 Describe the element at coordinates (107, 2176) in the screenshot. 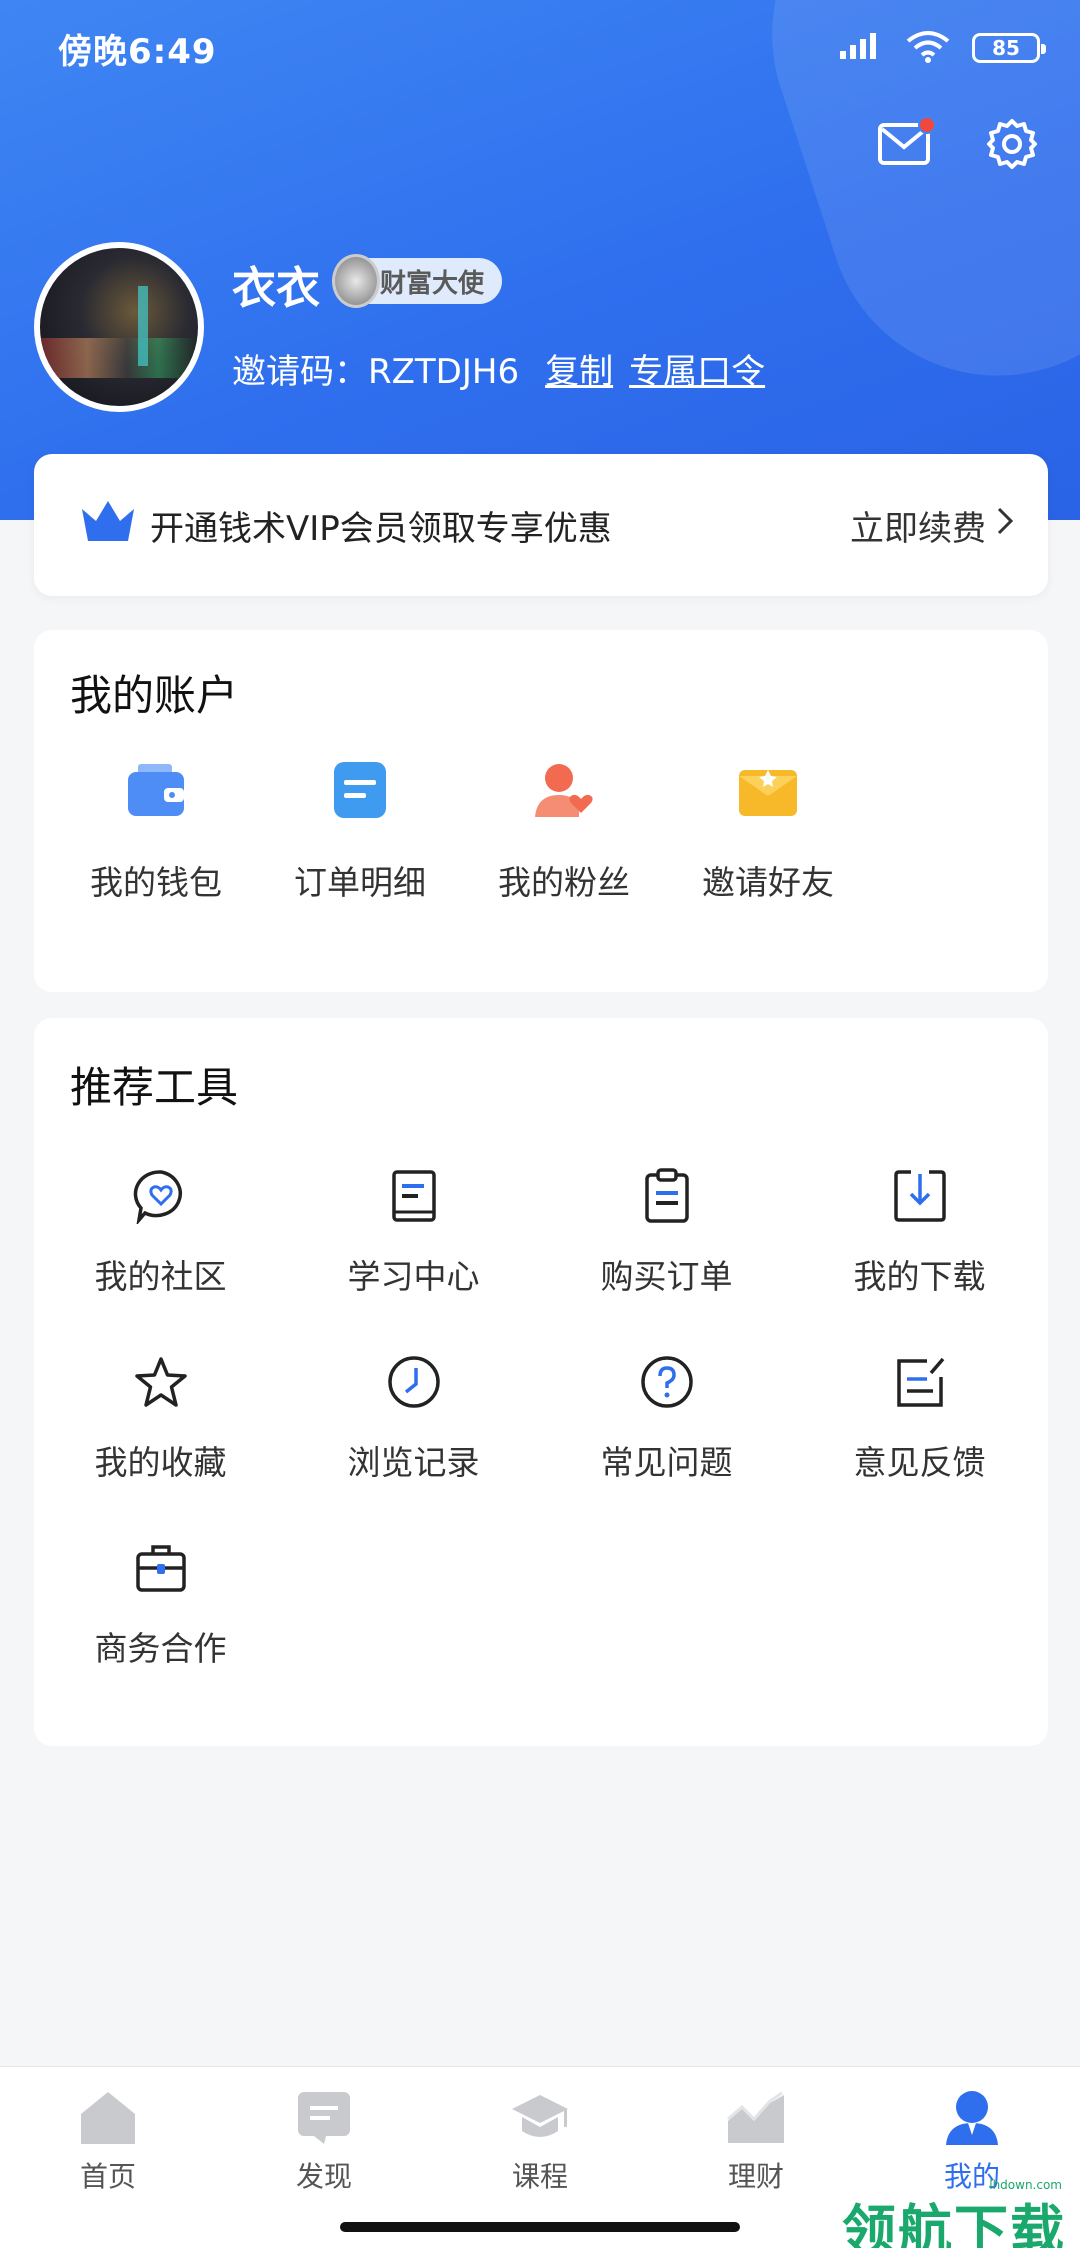

I see `tab-home-label: 首页` at that location.